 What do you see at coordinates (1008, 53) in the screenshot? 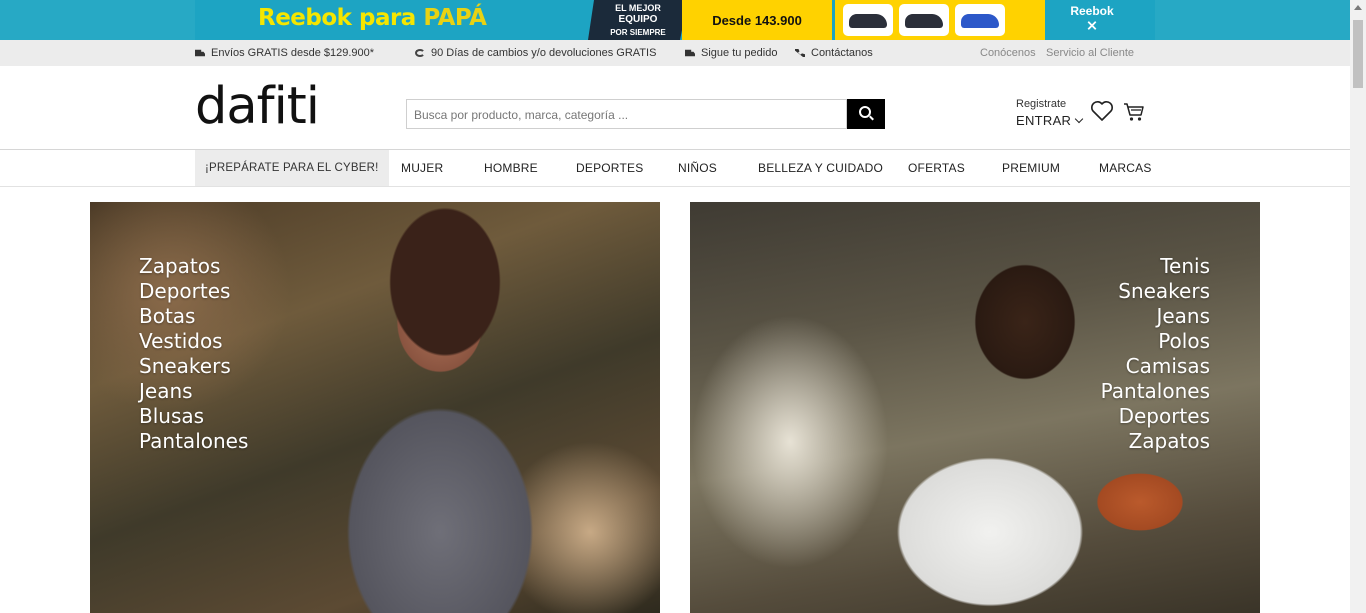
I see `about-link: Conócenos` at bounding box center [1008, 53].